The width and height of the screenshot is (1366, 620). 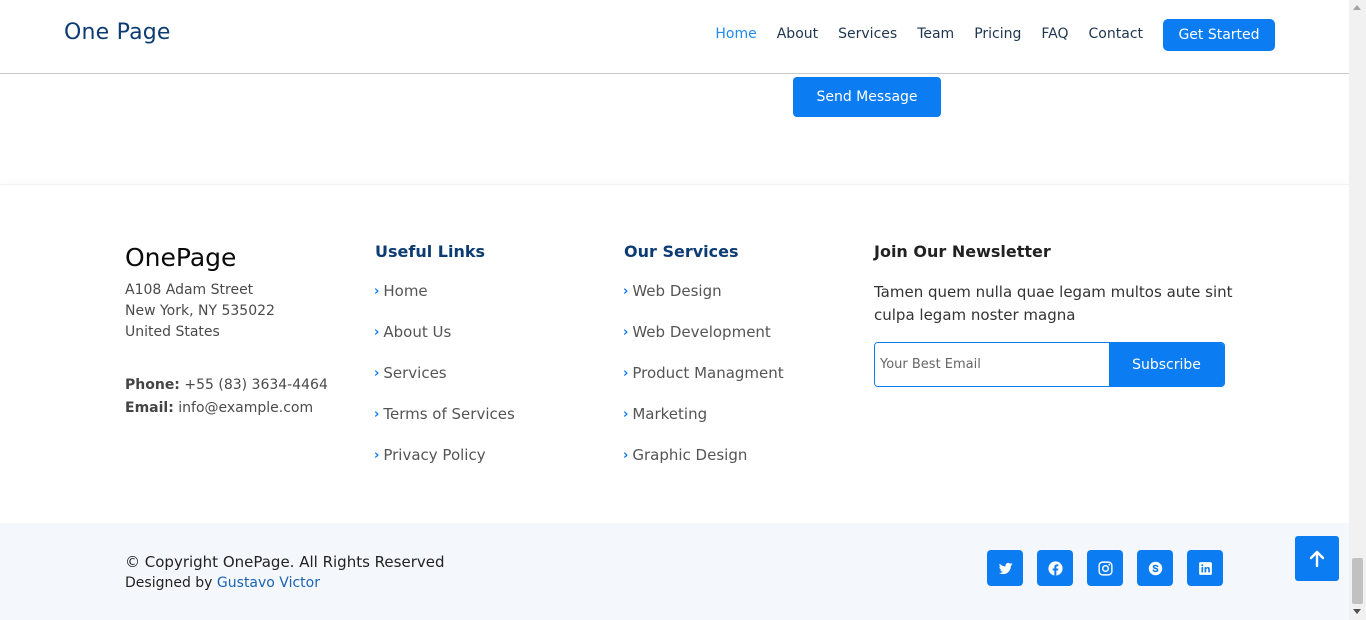 I want to click on service-link-marketing: Marketing, so click(x=669, y=414).